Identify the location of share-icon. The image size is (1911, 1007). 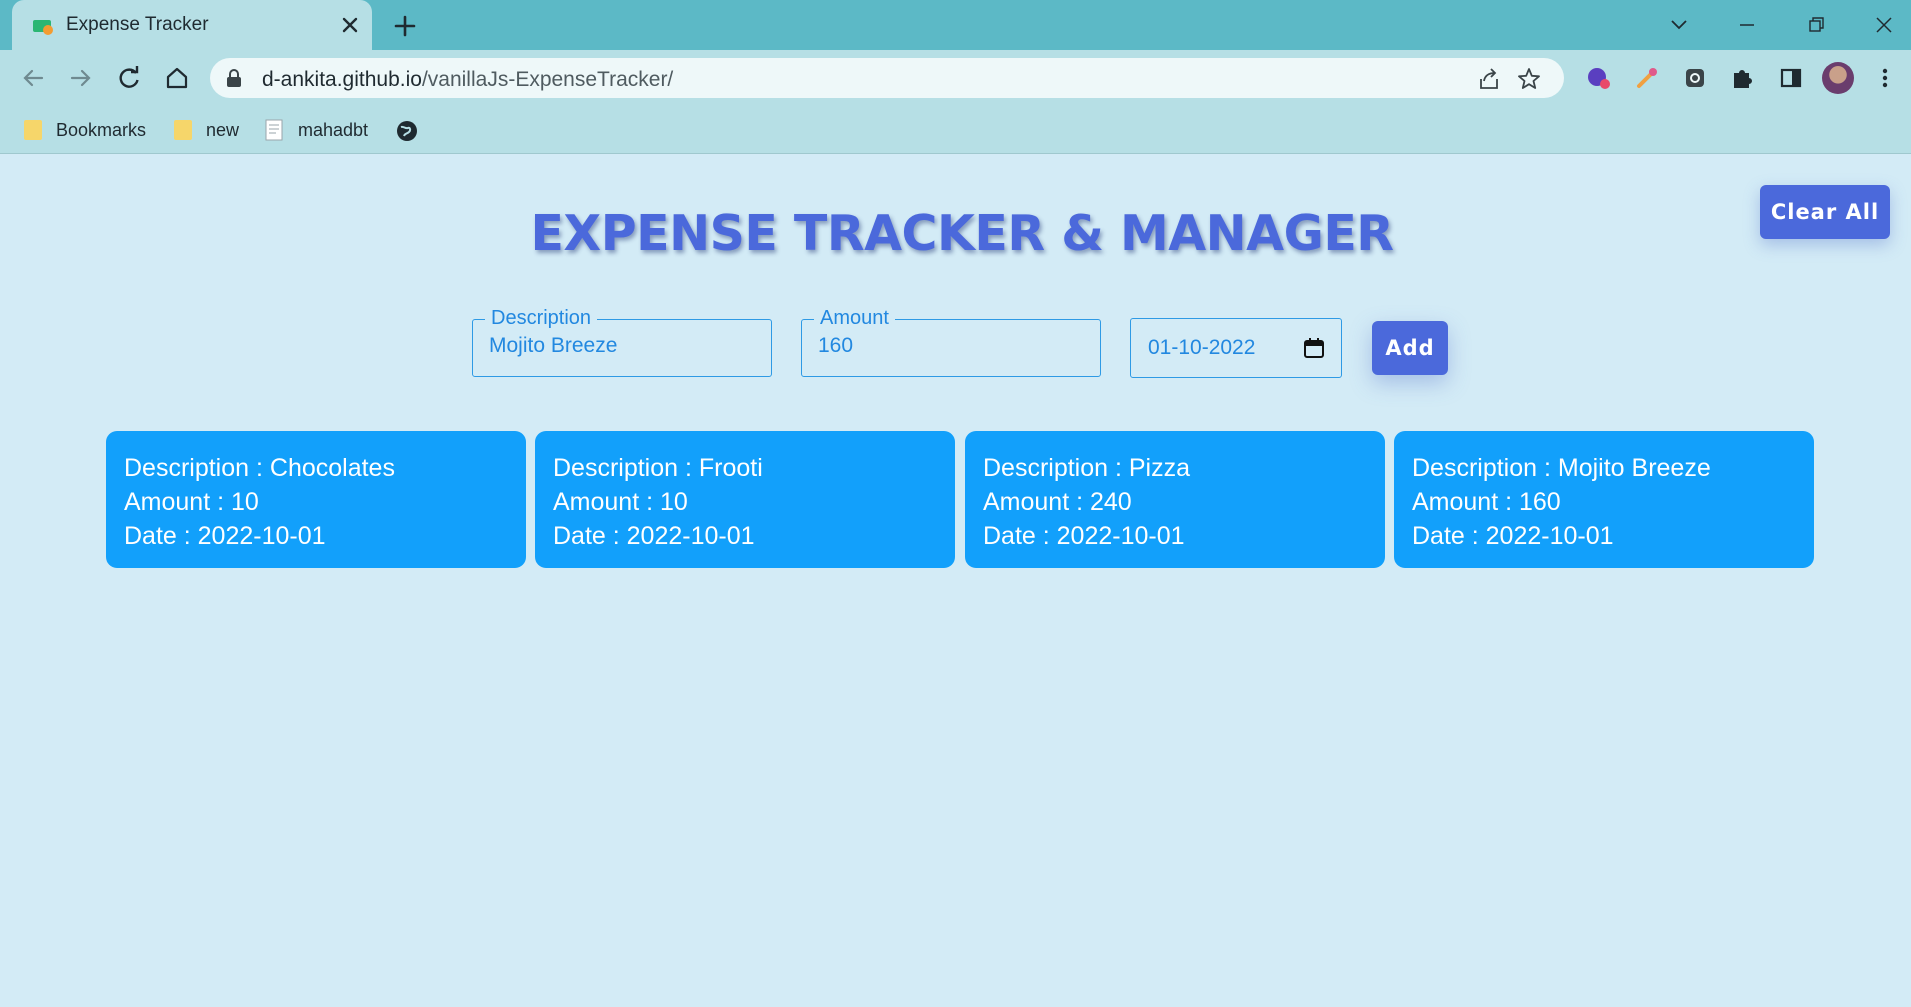
(1489, 79).